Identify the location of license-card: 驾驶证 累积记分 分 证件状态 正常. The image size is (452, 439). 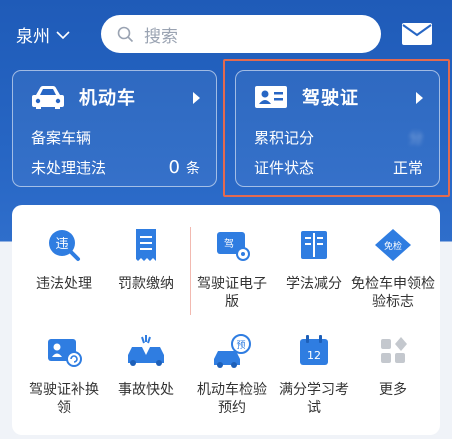
(337, 128).